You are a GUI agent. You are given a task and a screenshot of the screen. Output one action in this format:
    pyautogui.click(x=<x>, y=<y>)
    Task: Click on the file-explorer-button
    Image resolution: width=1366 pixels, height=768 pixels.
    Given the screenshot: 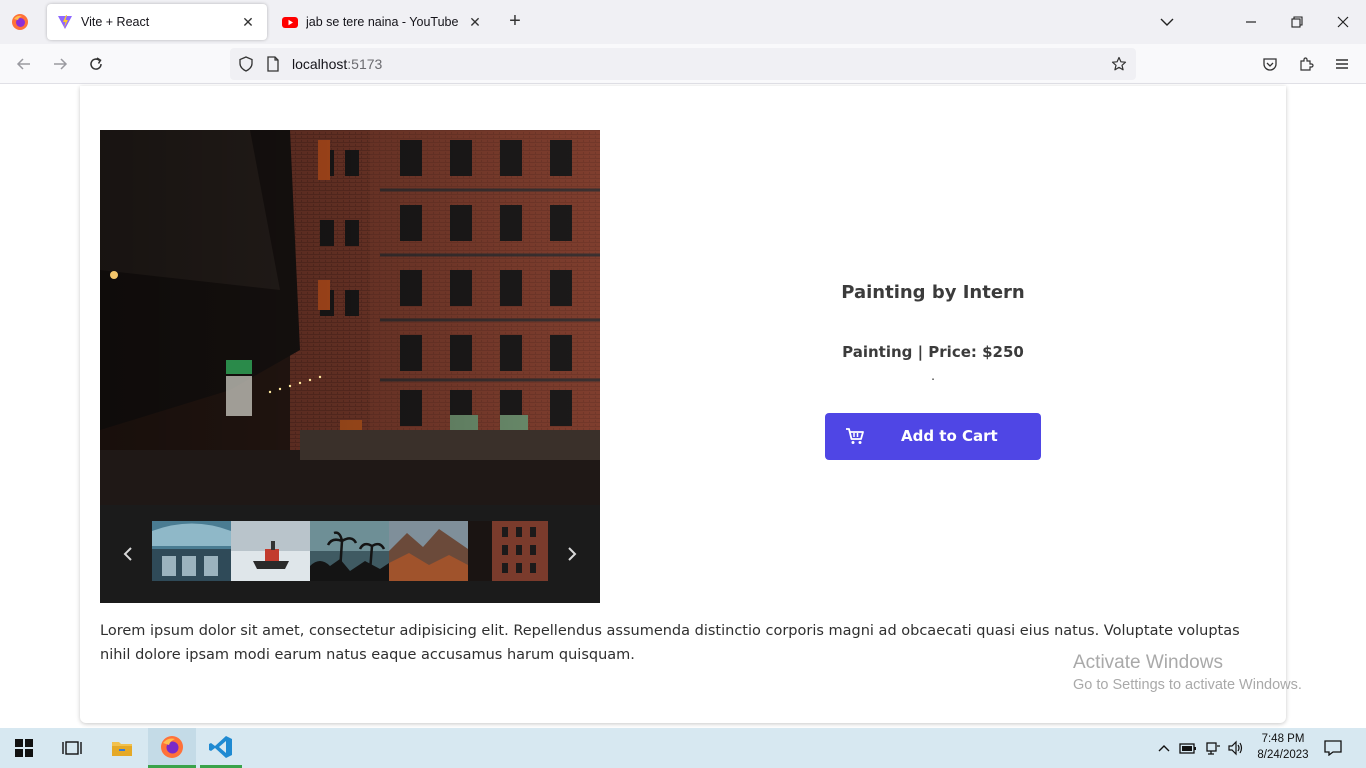 What is the action you would take?
    pyautogui.click(x=122, y=748)
    